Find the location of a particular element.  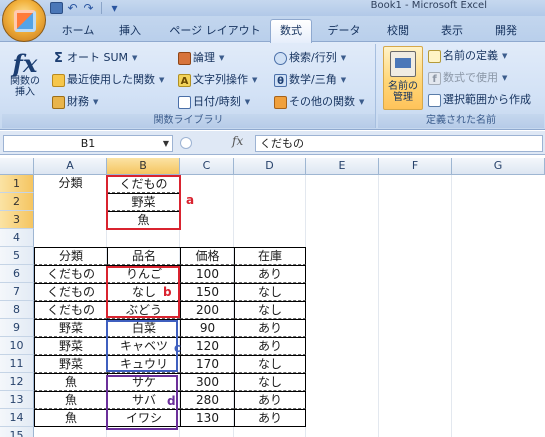

tab-developer: 開発 is located at coordinates (506, 32).